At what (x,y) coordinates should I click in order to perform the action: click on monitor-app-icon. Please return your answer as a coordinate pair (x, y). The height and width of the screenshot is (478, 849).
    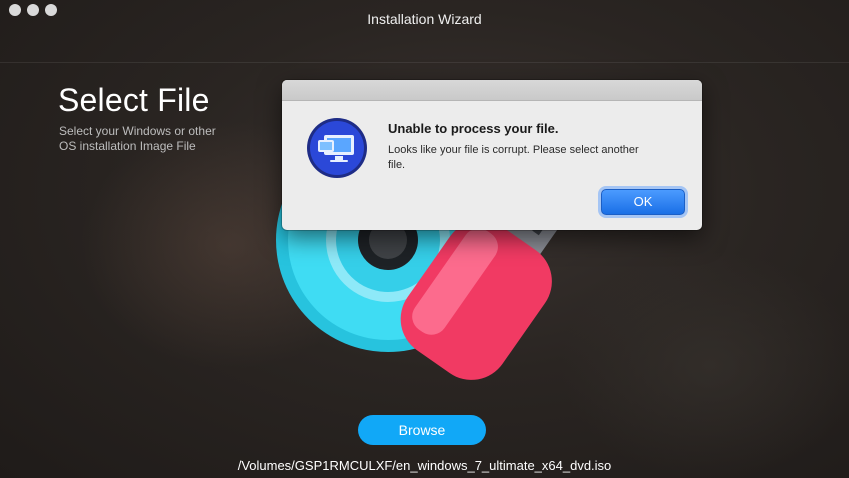
    Looking at the image, I should click on (337, 148).